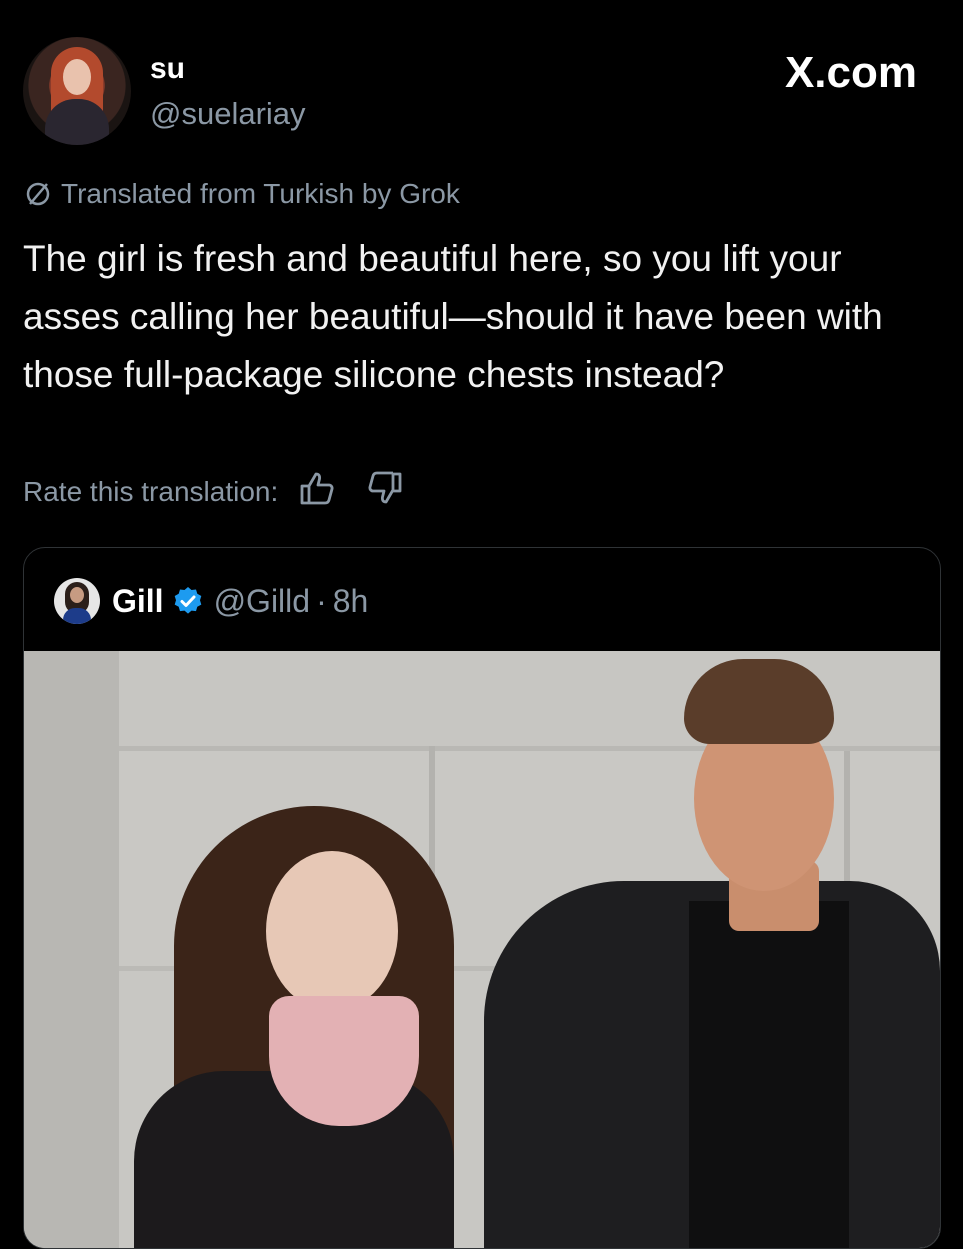  I want to click on thumbs-up-icon, so click(317, 488).